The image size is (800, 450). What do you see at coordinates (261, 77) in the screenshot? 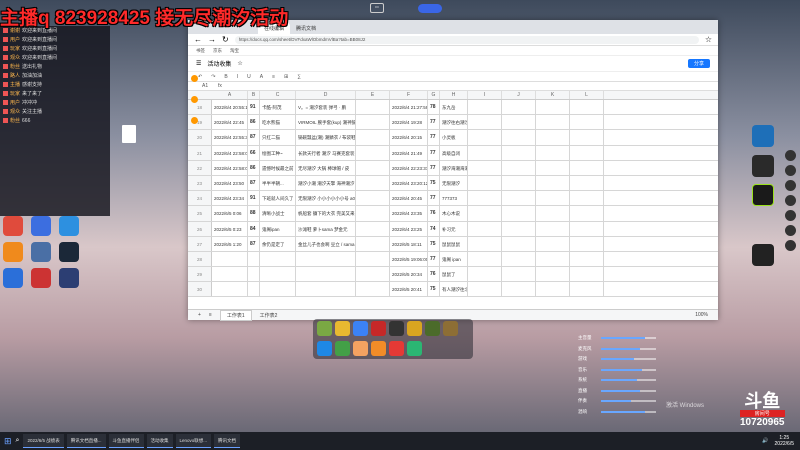
I see `toolbar-button: A` at bounding box center [261, 77].